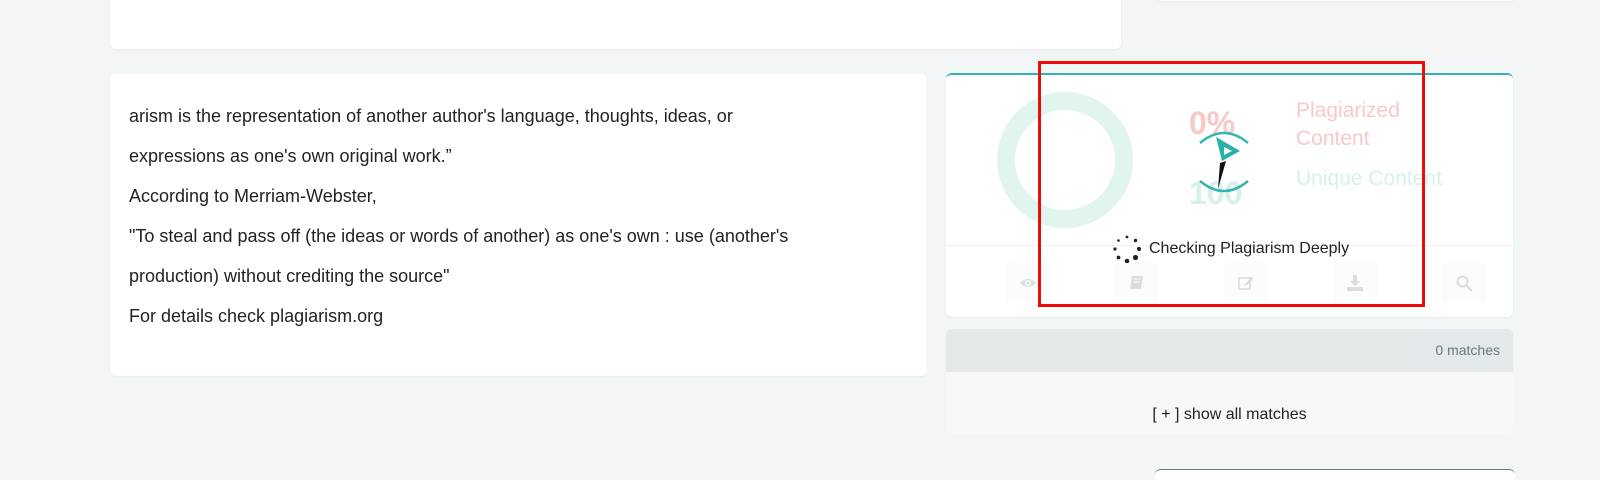 Image resolution: width=1600 pixels, height=480 pixels. I want to click on text-line: expressions as one's own original work.”, so click(290, 156).